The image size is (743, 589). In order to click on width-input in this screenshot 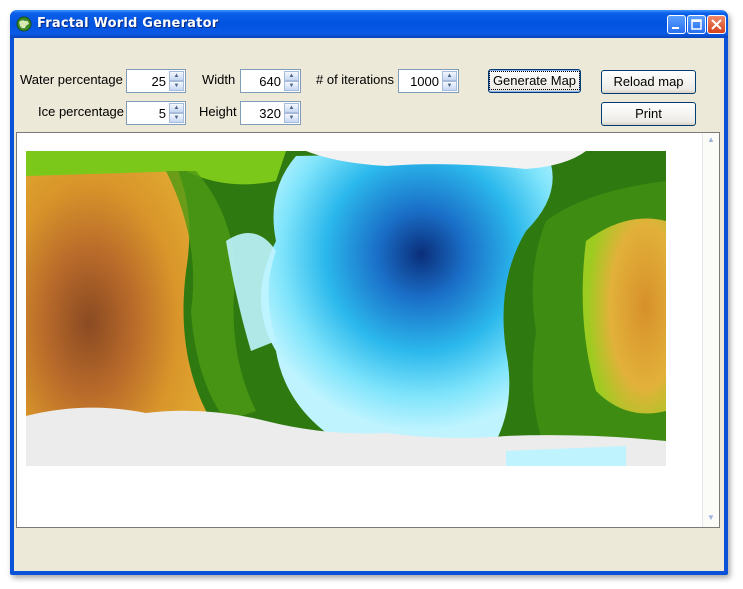, I will do `click(262, 81)`.